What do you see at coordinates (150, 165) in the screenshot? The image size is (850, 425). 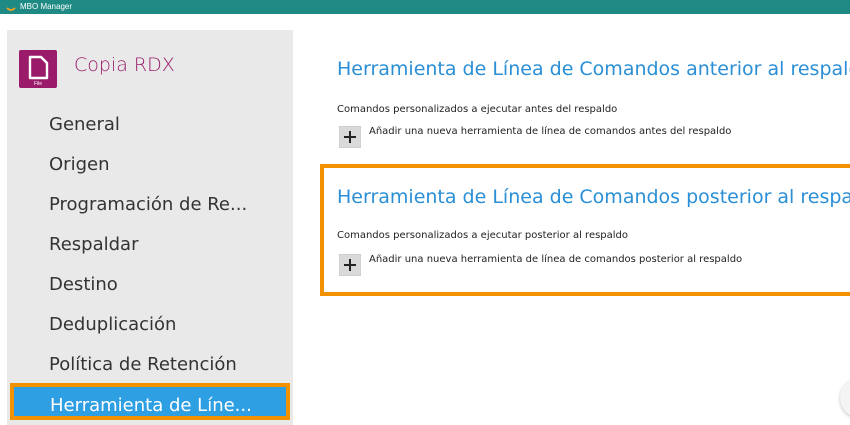 I see `sidebar-item-origen: Origen` at bounding box center [150, 165].